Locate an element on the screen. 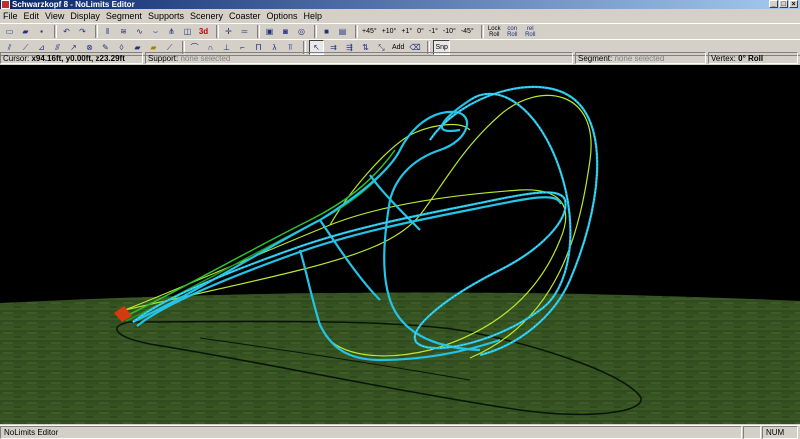 The width and height of the screenshot is (800, 439). menu-options: Options is located at coordinates (282, 16).